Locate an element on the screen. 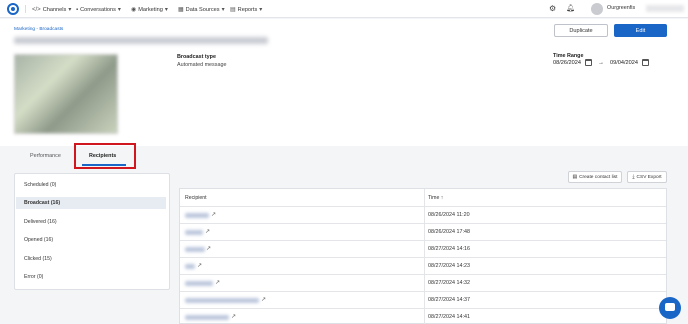  arrow-right-icon: → is located at coordinates (601, 62).